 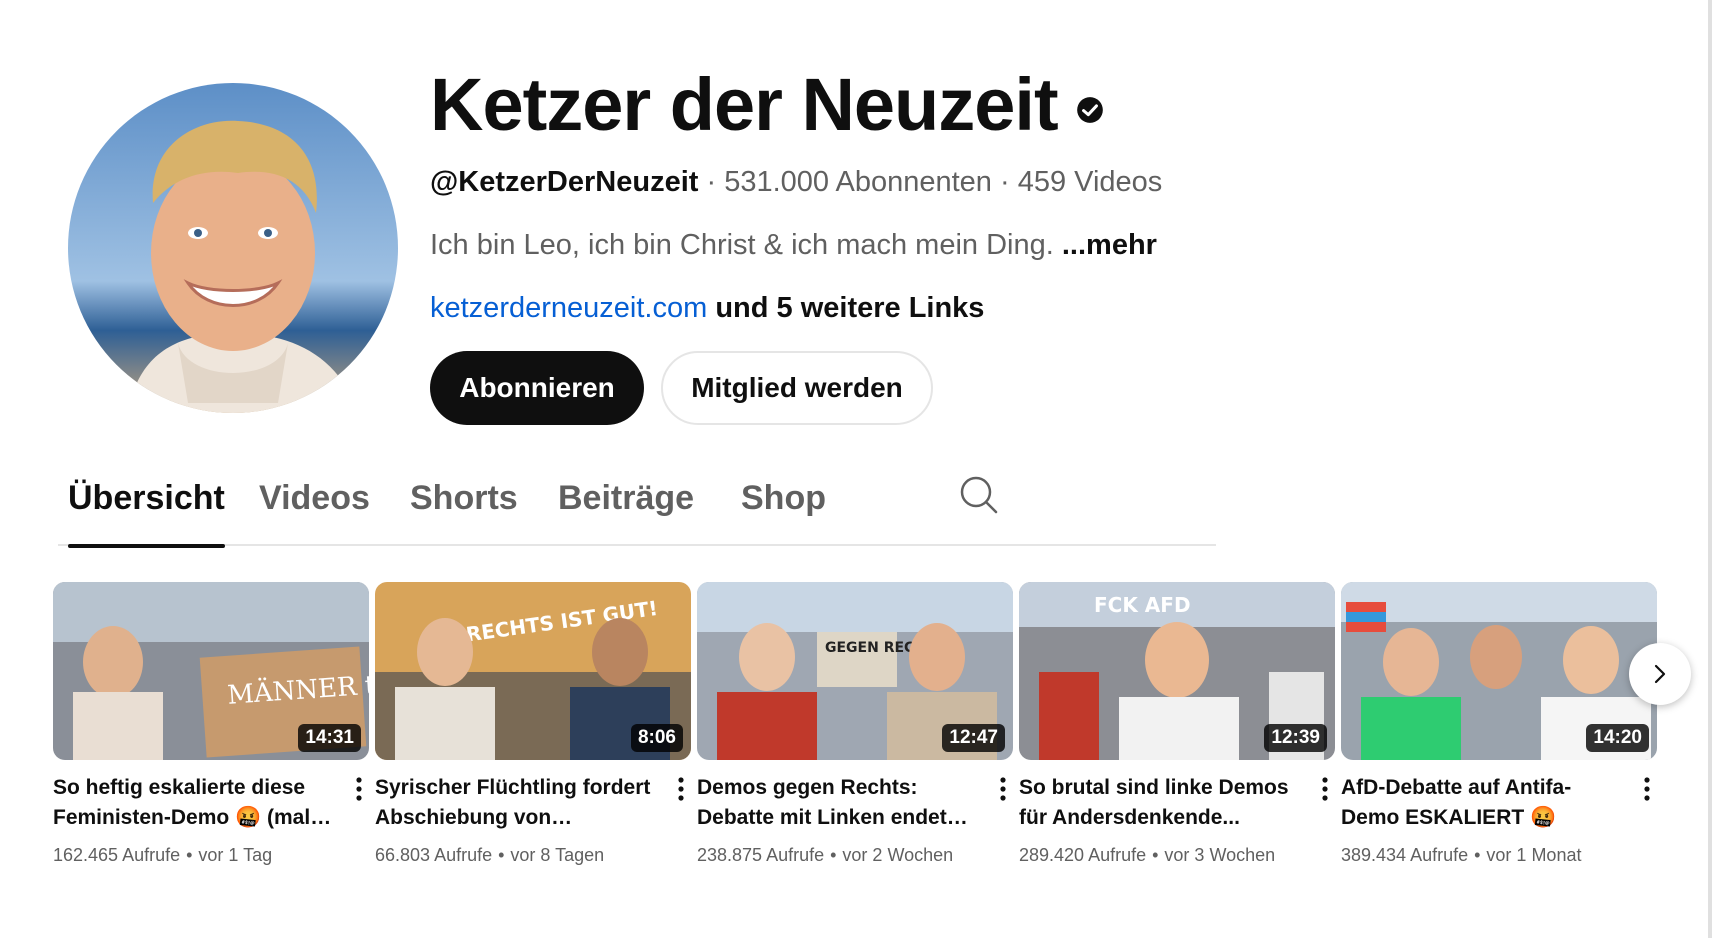 I want to click on video-meta: 66.803 Aufrufe • vor 8 Tagen, so click(x=533, y=855).